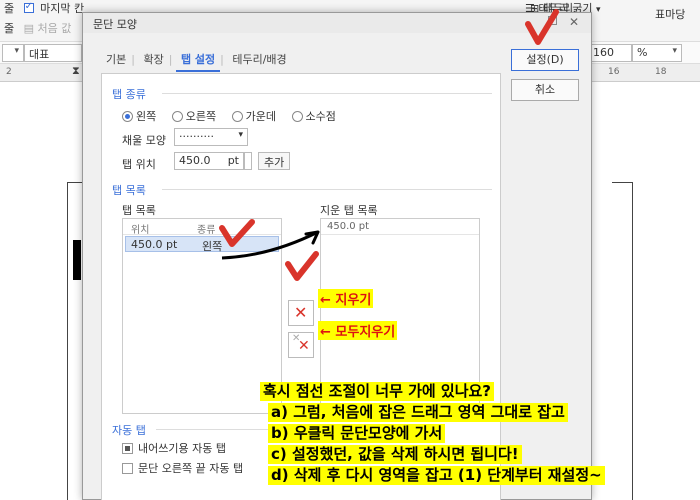 The image size is (700, 500). I want to click on last-cell-checkbox, so click(28, 7).